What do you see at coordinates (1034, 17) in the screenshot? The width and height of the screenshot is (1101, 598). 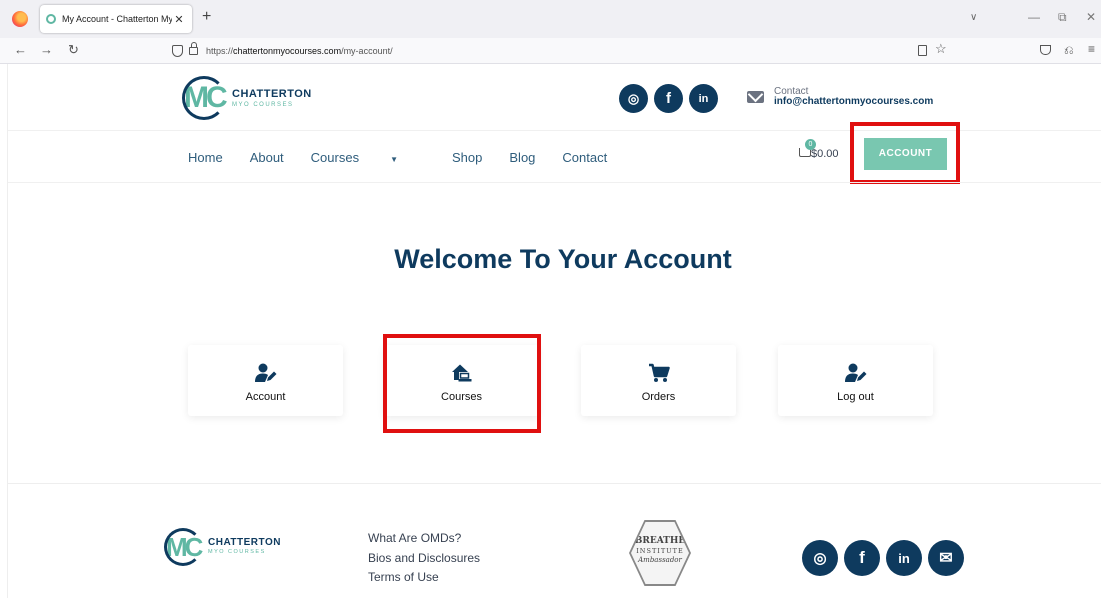 I see `minimize-button: —` at bounding box center [1034, 17].